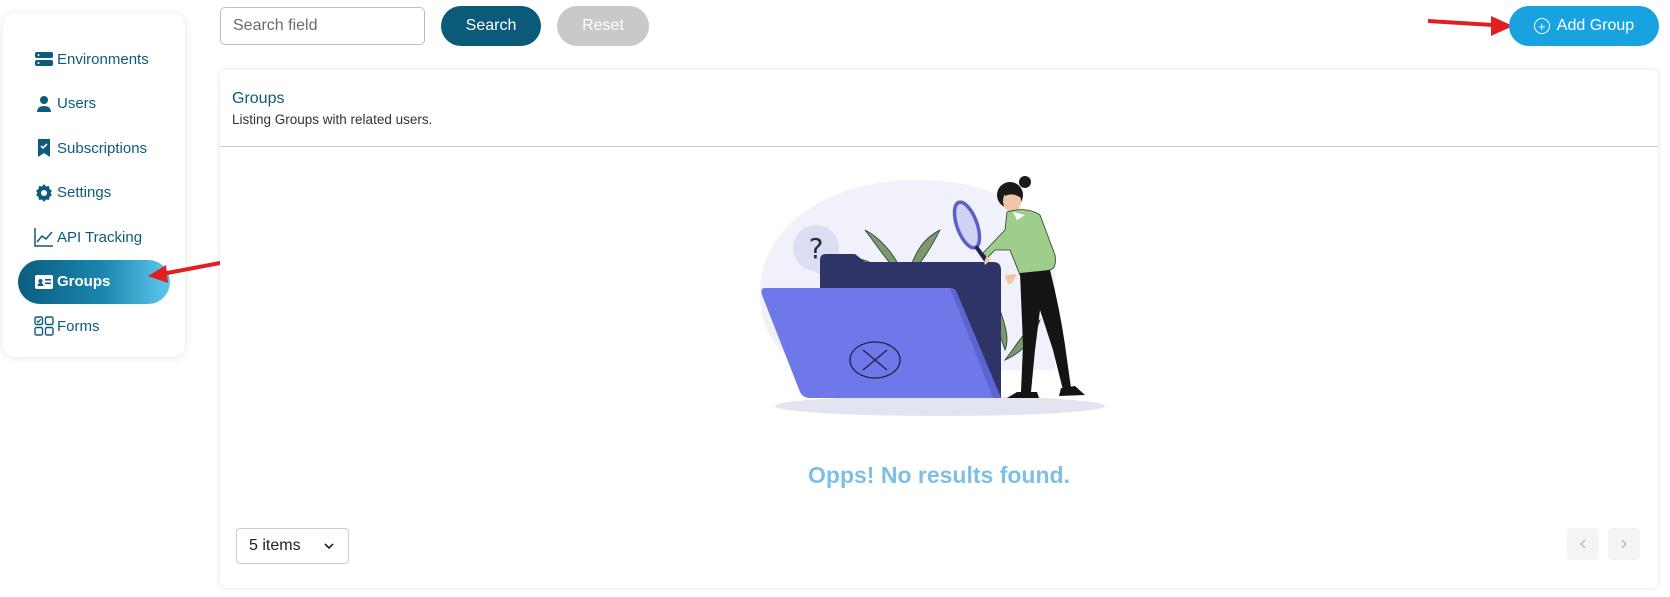 Image resolution: width=1670 pixels, height=597 pixels. What do you see at coordinates (78, 326) in the screenshot?
I see `sidebar-item-label: Forms` at bounding box center [78, 326].